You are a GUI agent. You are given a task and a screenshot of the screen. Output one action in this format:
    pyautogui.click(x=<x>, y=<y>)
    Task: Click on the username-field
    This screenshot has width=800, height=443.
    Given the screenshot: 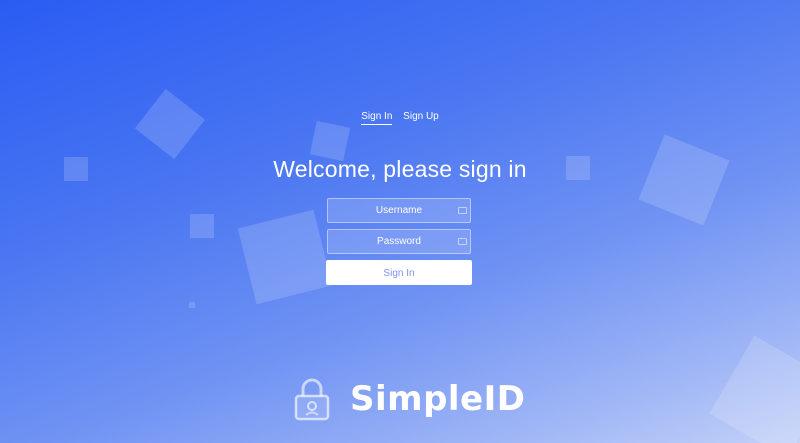 What is the action you would take?
    pyautogui.click(x=399, y=210)
    